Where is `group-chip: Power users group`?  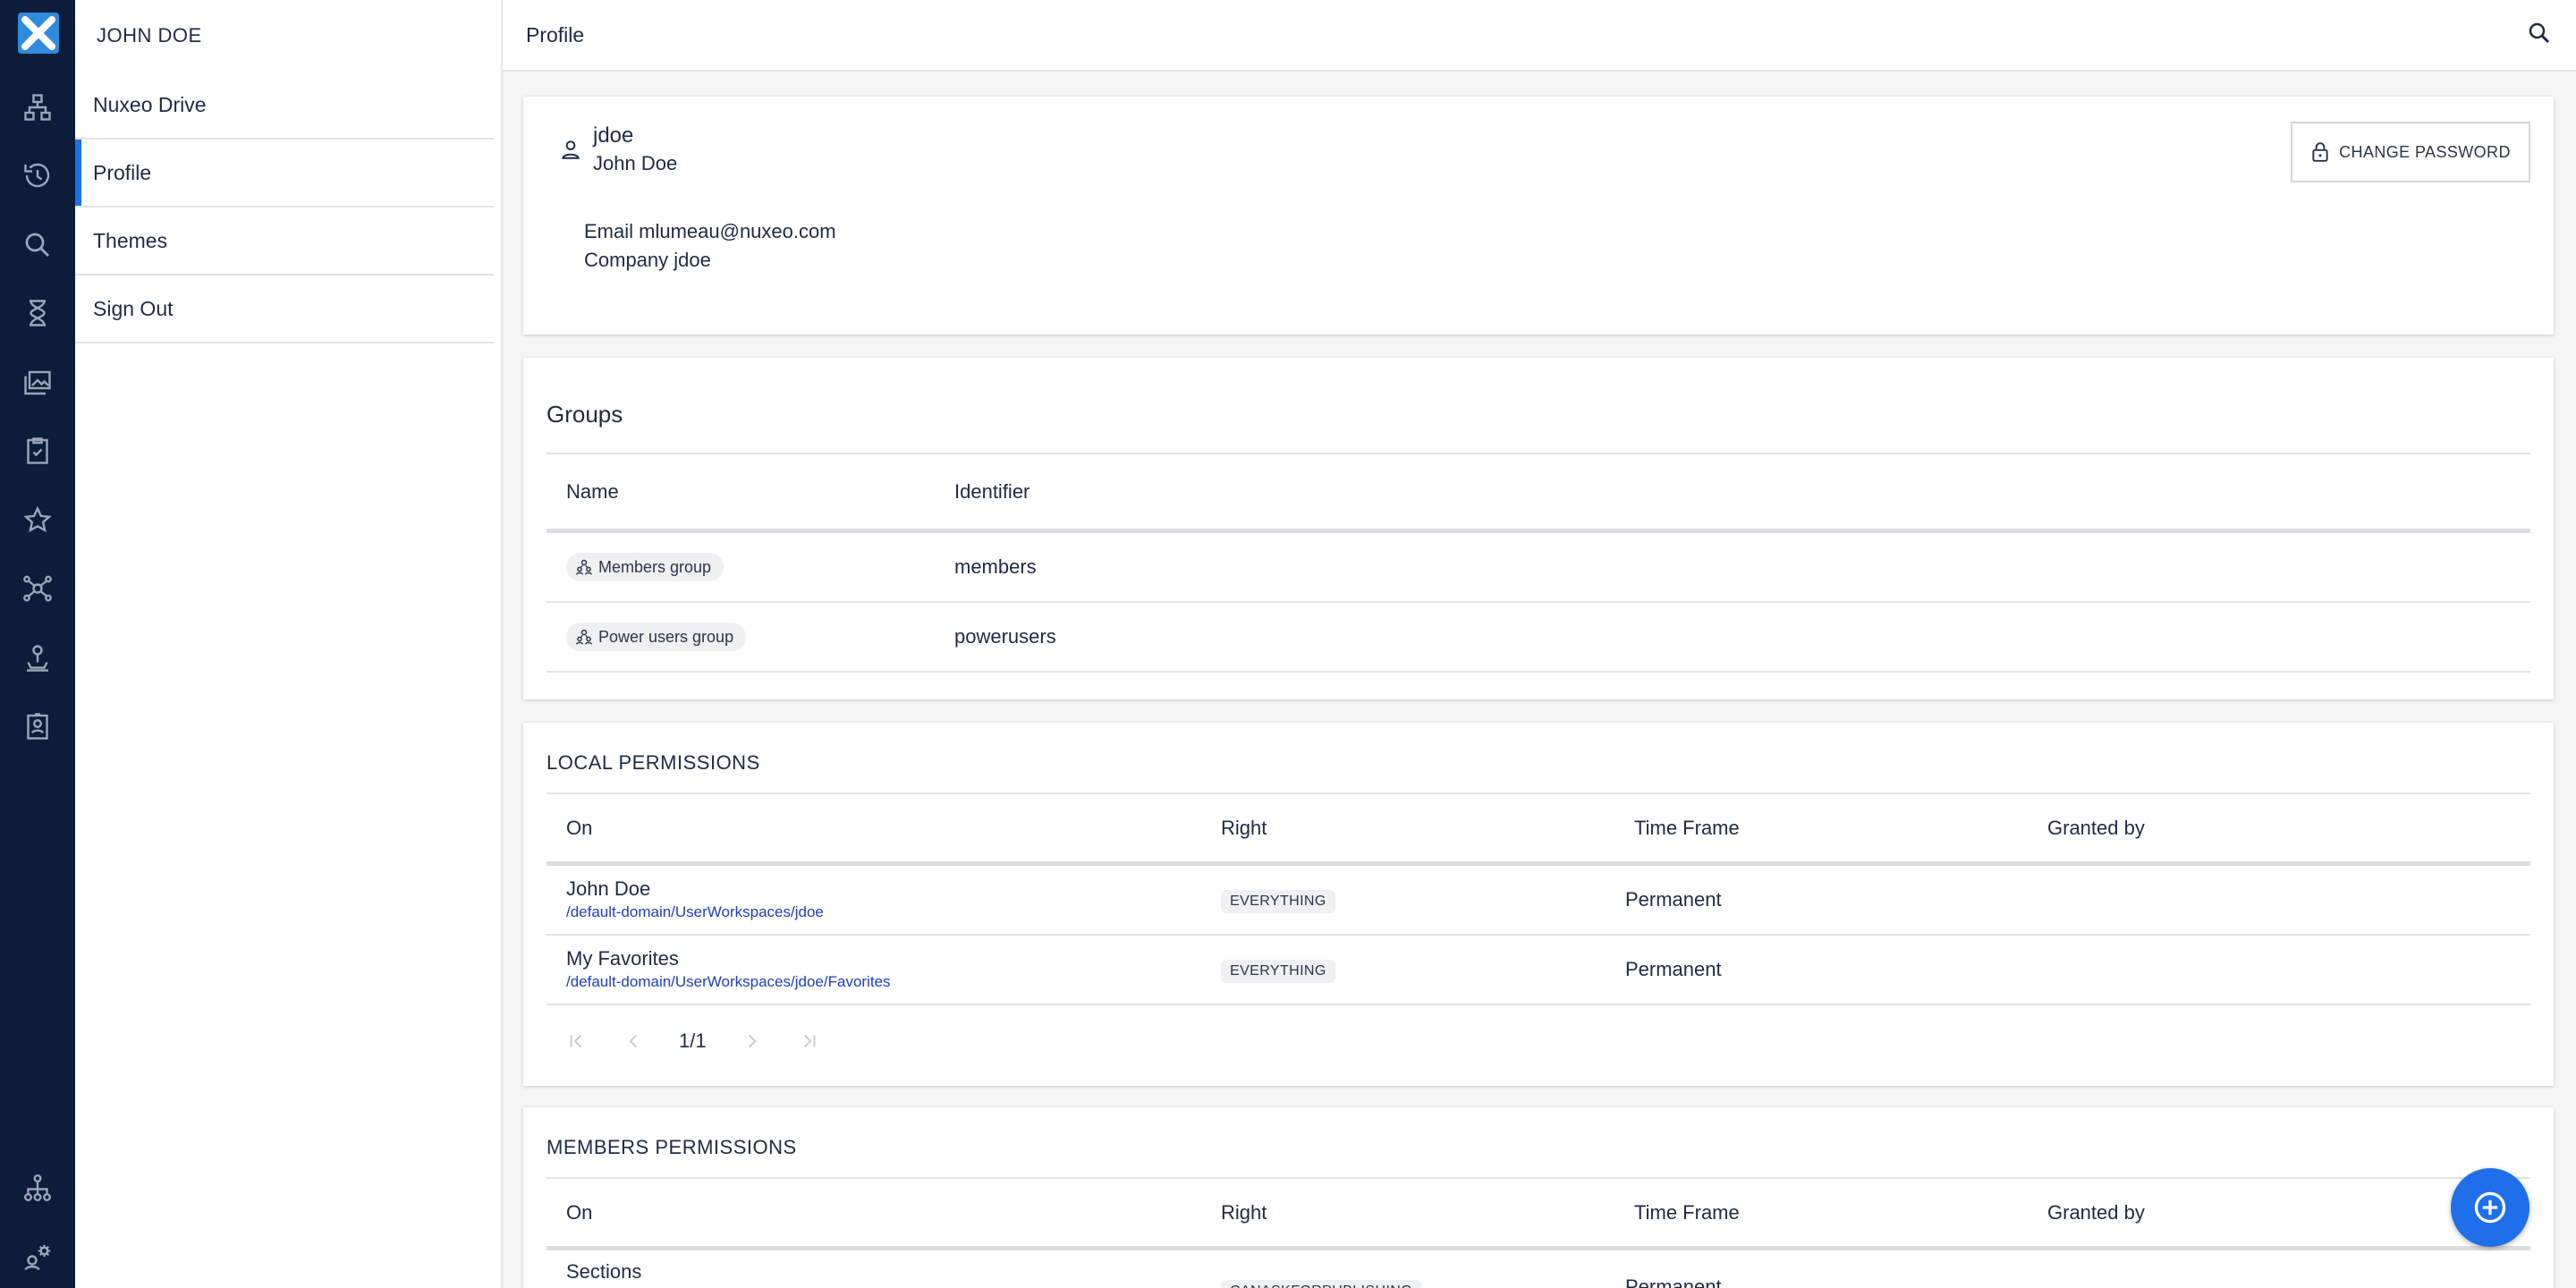
group-chip: Power users group is located at coordinates (656, 637).